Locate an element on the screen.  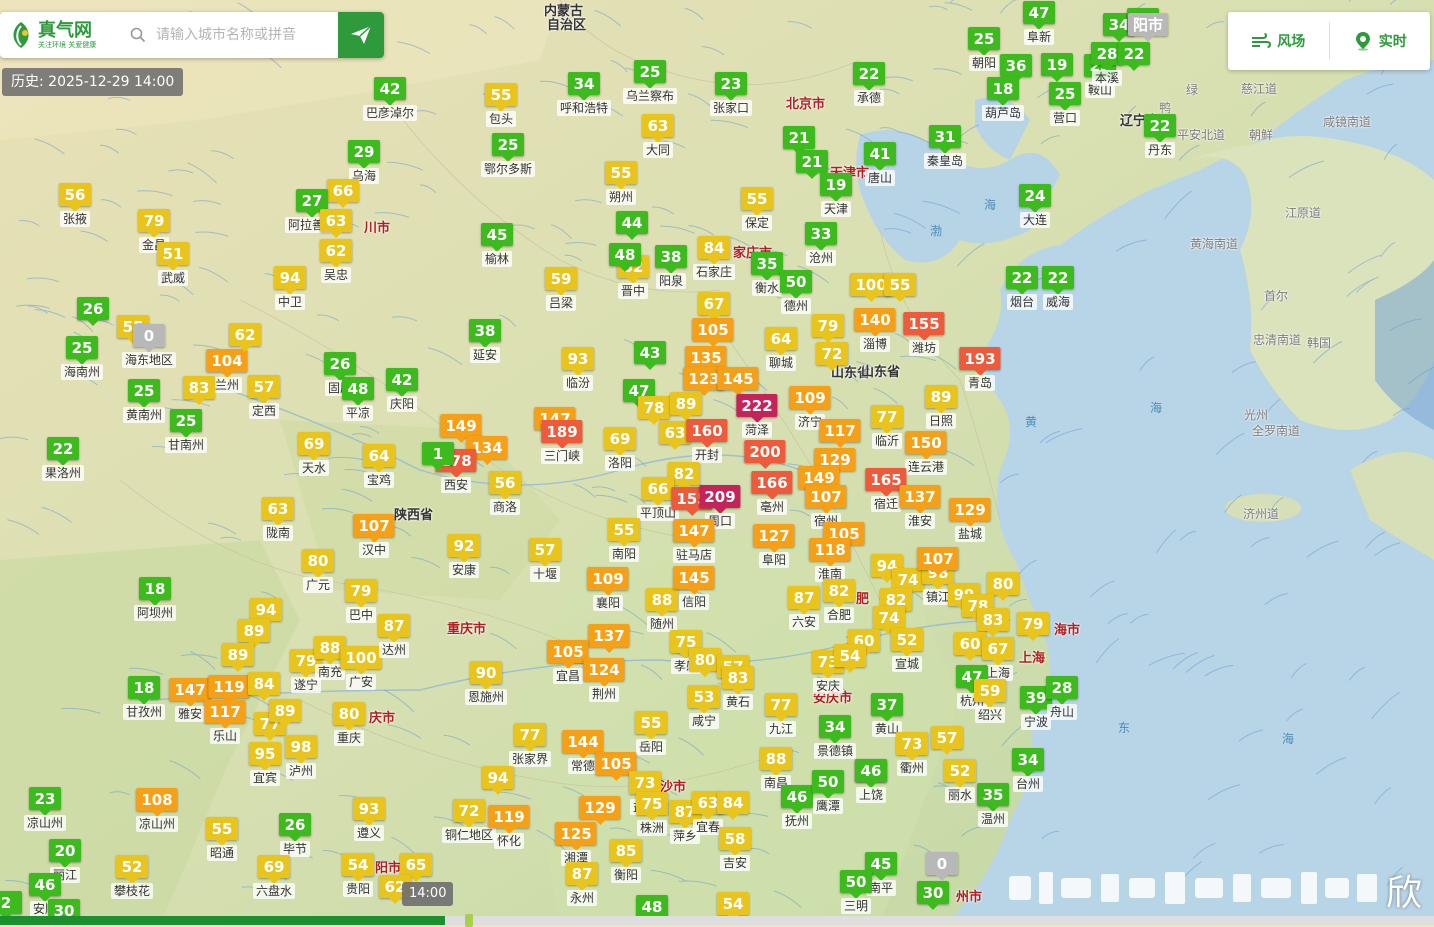
aqi-marker: 78 is located at coordinates (654, 410).